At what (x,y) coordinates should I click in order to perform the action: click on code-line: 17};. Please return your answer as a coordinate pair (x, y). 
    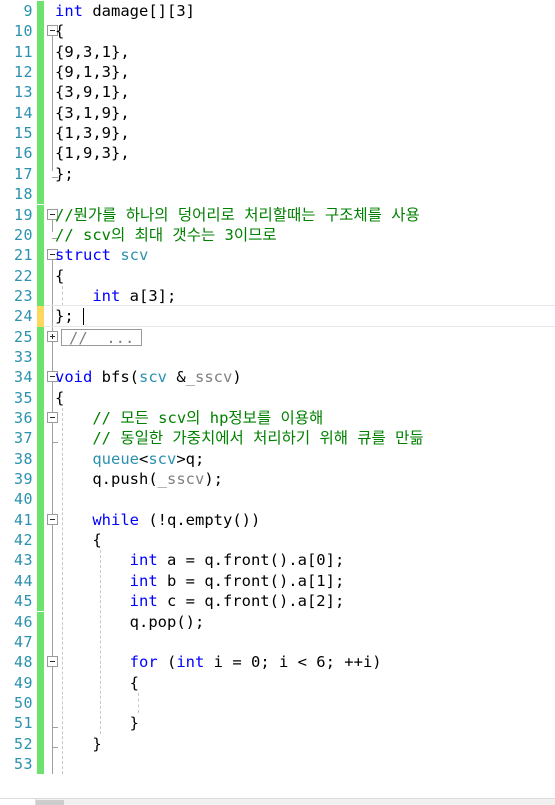
    Looking at the image, I should click on (277, 174).